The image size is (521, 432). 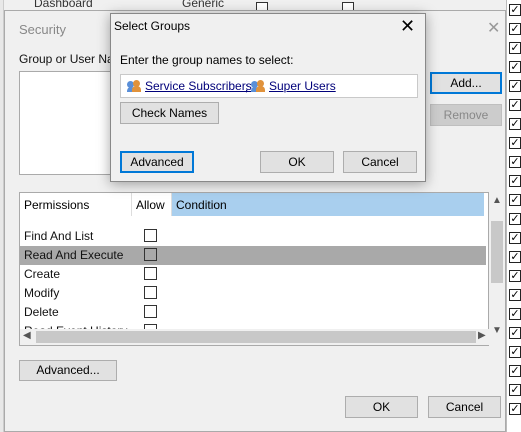 What do you see at coordinates (466, 115) in the screenshot?
I see `remove-button: Remove` at bounding box center [466, 115].